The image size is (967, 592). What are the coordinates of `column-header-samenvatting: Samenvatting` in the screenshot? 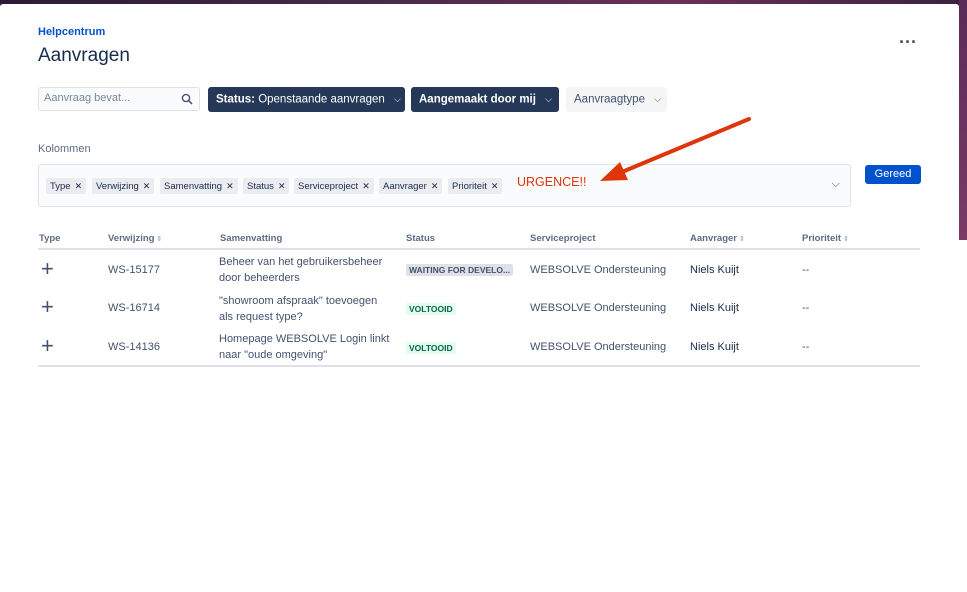 It's located at (251, 238).